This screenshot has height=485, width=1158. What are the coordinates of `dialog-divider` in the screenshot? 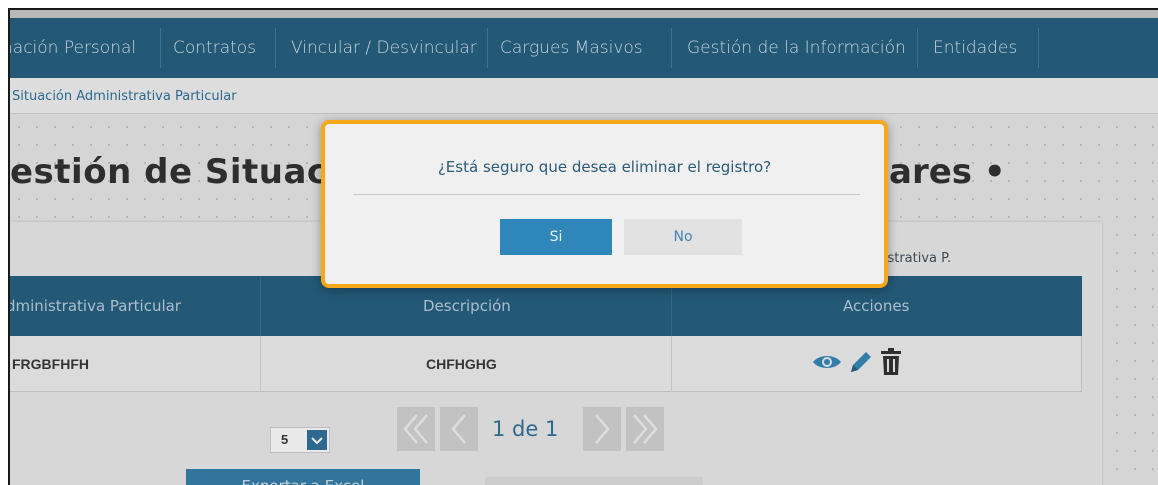 It's located at (606, 194).